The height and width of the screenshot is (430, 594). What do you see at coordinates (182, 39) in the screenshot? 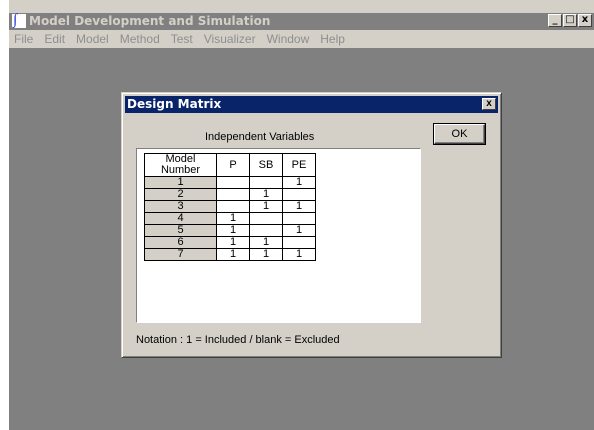
I see `menu-test: Test` at bounding box center [182, 39].